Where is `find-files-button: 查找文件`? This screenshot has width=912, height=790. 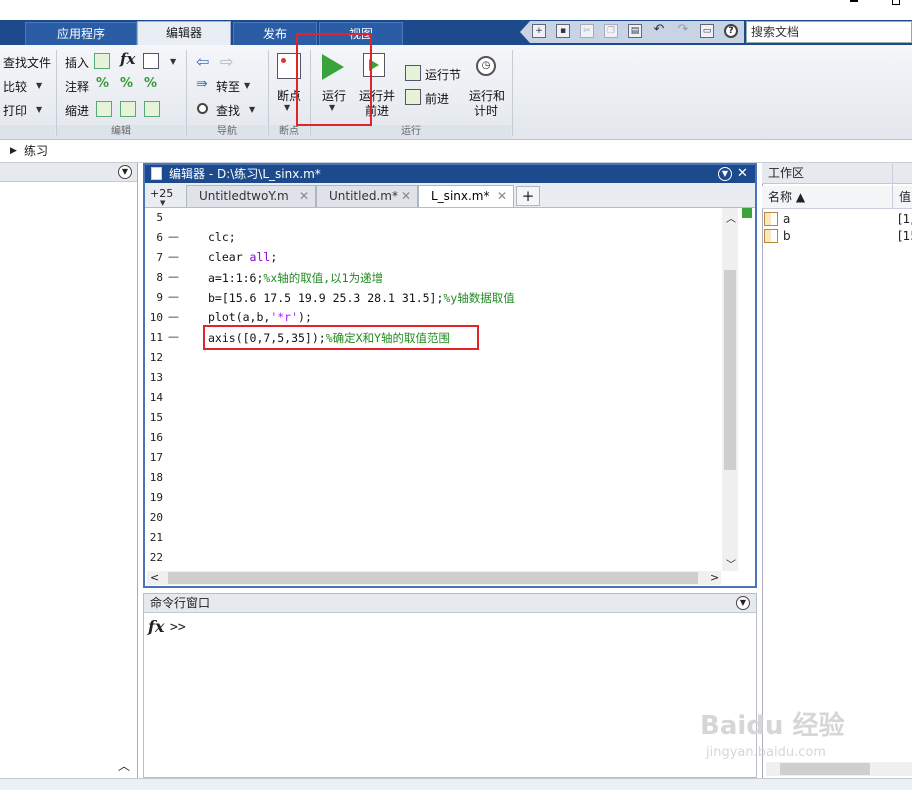 find-files-button: 查找文件 is located at coordinates (27, 62).